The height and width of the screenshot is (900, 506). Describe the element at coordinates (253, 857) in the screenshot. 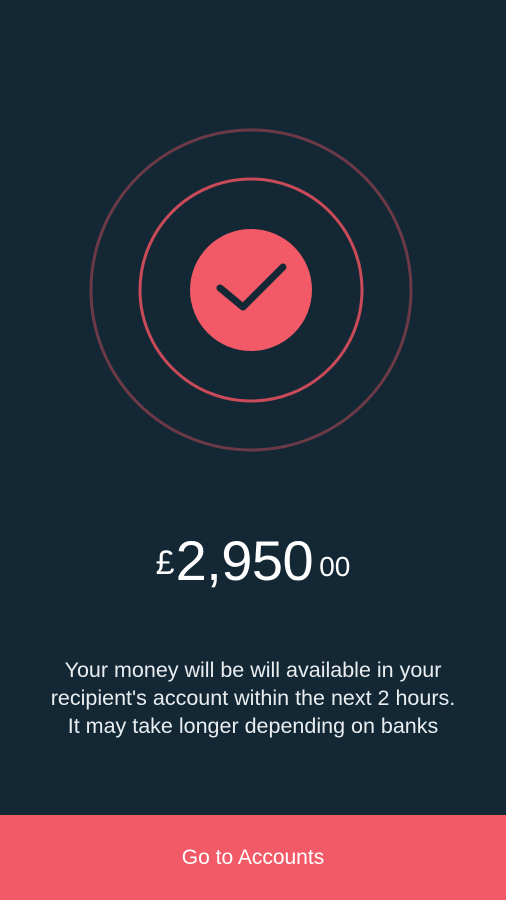

I see `go-to-accounts-button: Go to Accounts` at that location.